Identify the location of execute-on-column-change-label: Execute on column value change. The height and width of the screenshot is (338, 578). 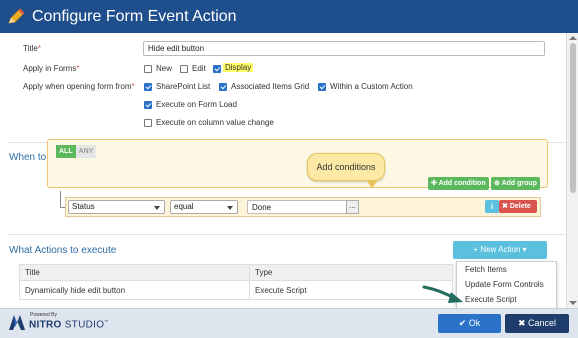
(215, 122).